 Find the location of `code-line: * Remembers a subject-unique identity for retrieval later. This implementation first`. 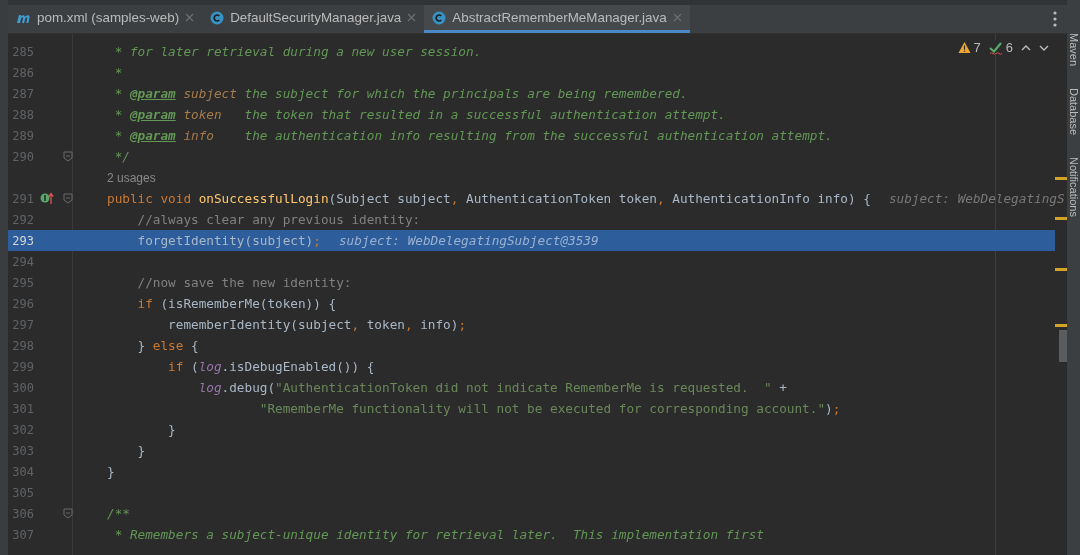

code-line: * Remembers a subject-unique identity for retrieval later. This implementation first is located at coordinates (438, 534).